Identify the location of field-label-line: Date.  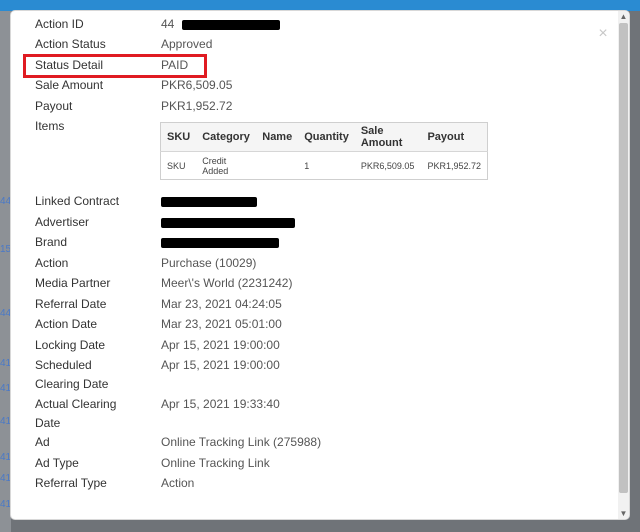
(48, 423).